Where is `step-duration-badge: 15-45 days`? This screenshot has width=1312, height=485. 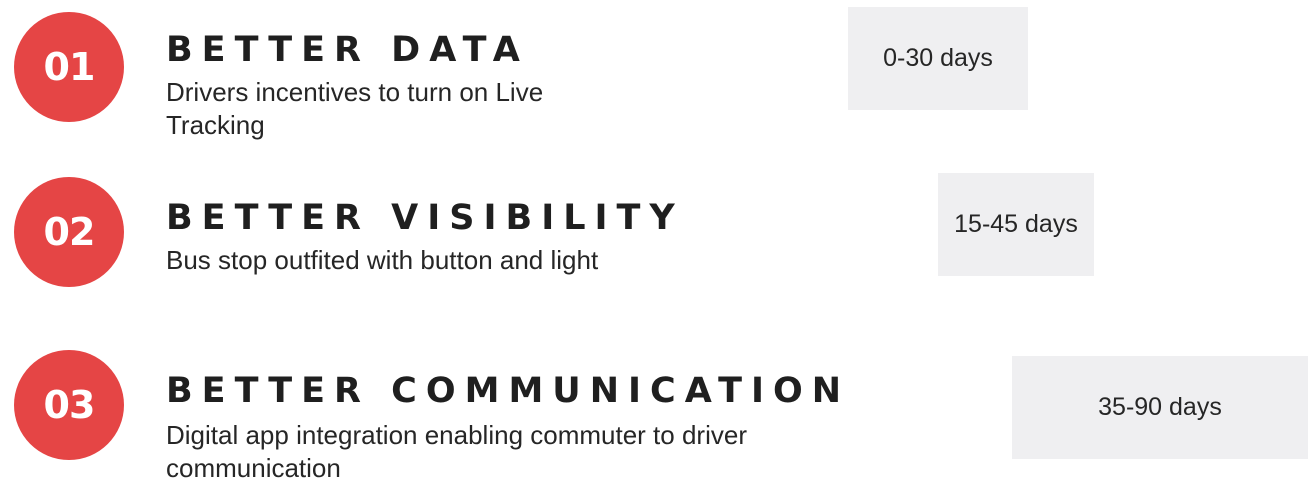
step-duration-badge: 15-45 days is located at coordinates (1016, 224).